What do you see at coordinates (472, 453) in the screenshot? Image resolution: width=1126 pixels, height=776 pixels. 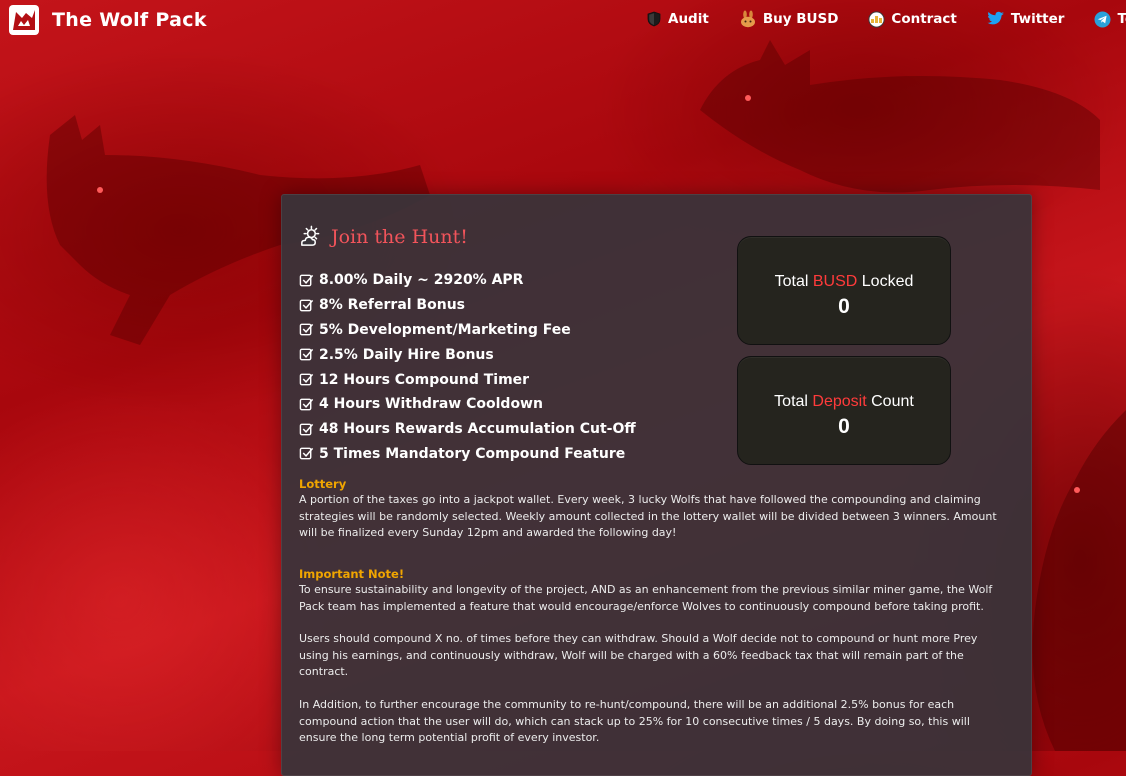 I see `feature-text: 5 Times Mandatory Compound Feature` at bounding box center [472, 453].